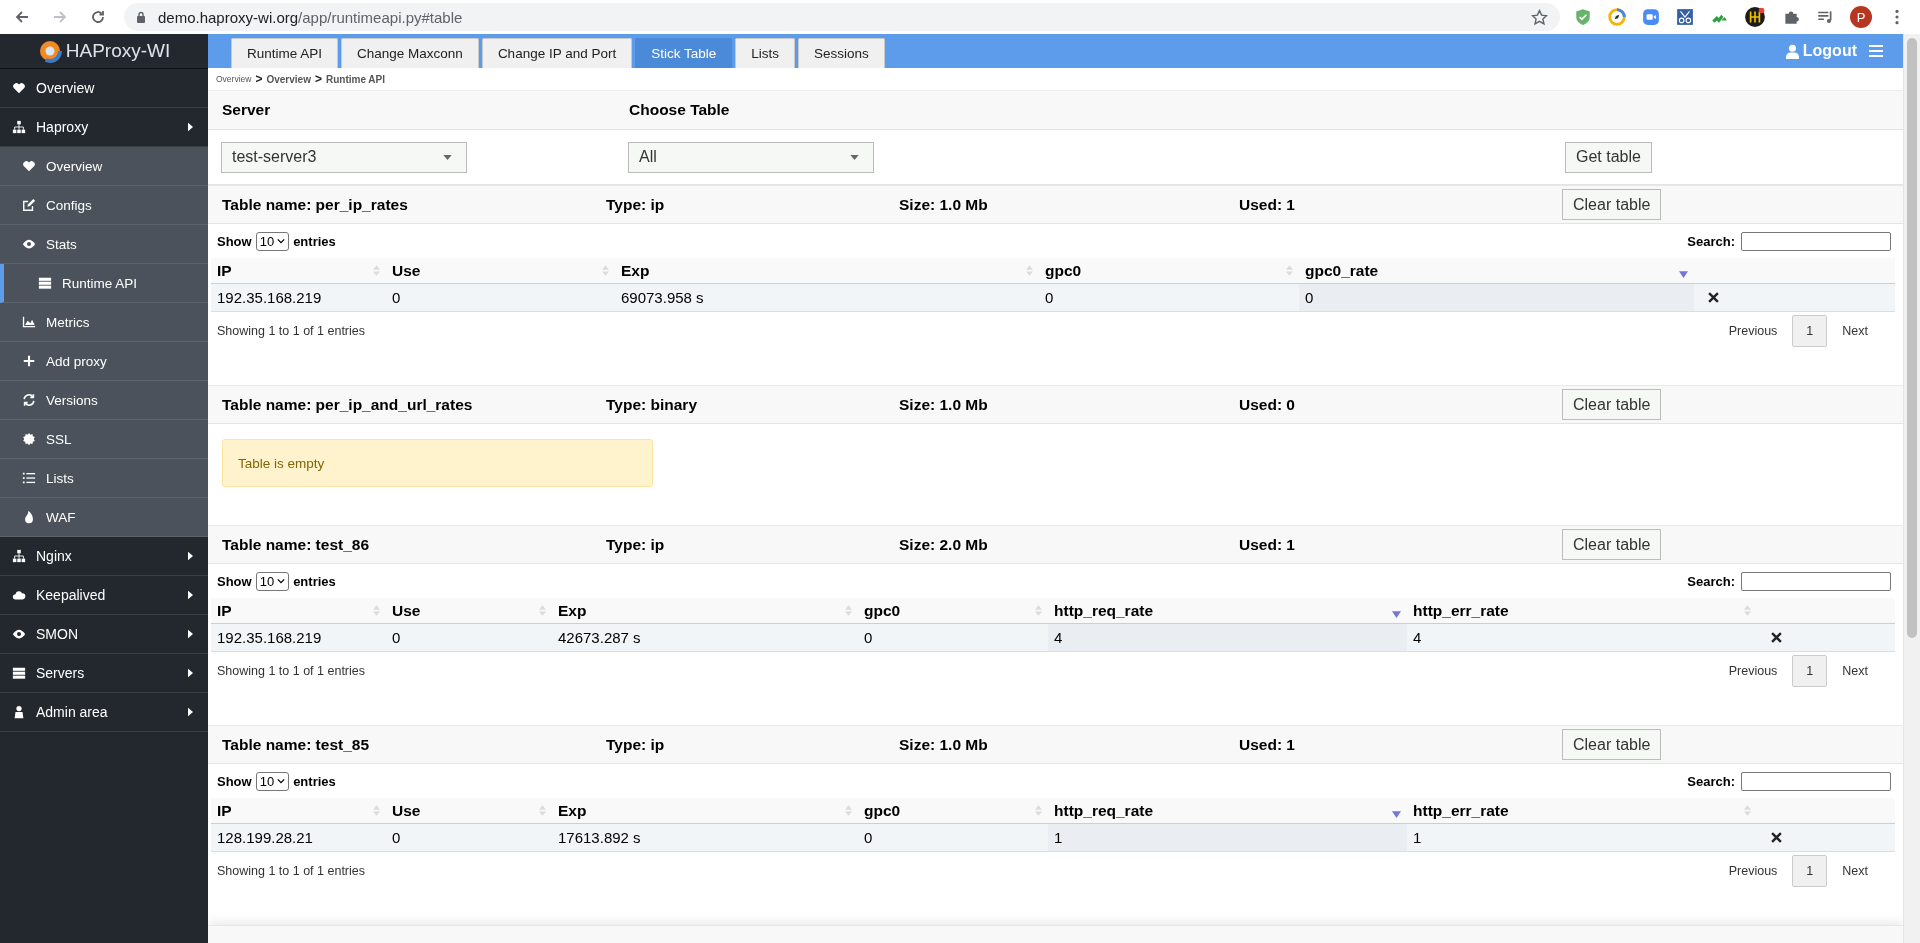  What do you see at coordinates (1539, 17) in the screenshot?
I see `star-icon` at bounding box center [1539, 17].